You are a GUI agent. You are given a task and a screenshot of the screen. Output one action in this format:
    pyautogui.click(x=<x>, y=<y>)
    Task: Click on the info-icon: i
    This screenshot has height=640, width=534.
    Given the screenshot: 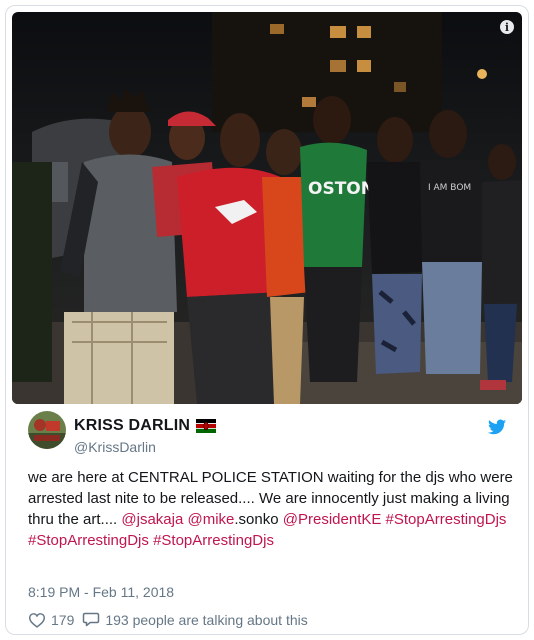 What is the action you would take?
    pyautogui.click(x=507, y=27)
    